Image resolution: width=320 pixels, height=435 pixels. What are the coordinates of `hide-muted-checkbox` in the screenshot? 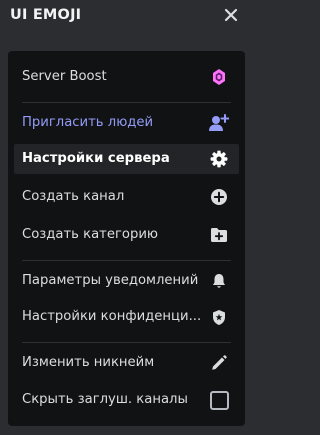 It's located at (219, 400).